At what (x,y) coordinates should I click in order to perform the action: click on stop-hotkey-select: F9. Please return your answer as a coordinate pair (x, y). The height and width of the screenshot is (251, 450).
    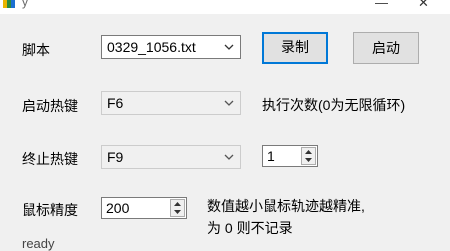
    Looking at the image, I should click on (171, 157).